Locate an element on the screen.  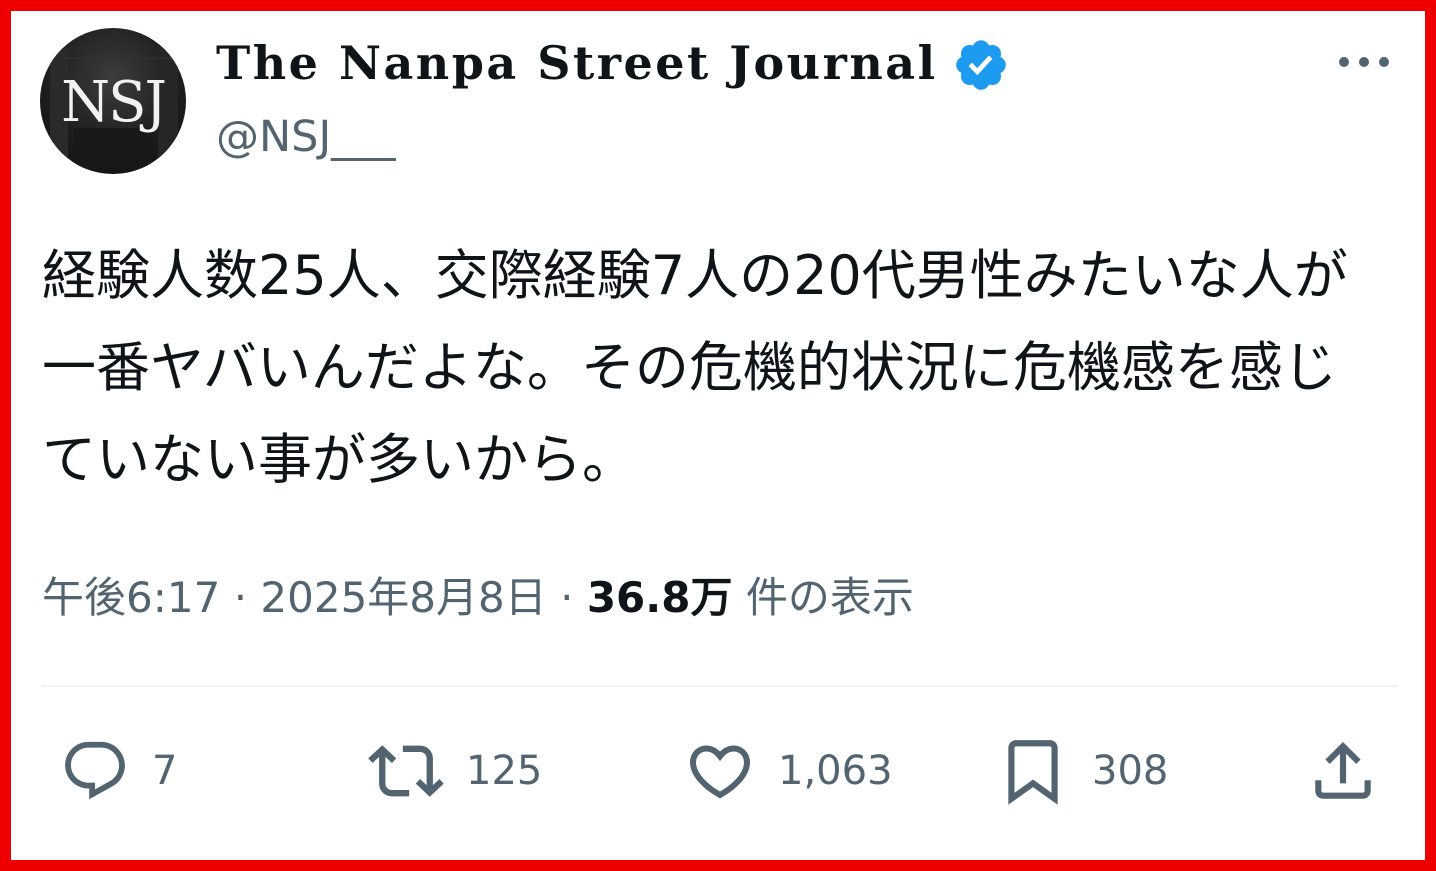
user-handle: @NSJ___ is located at coordinates (306, 137).